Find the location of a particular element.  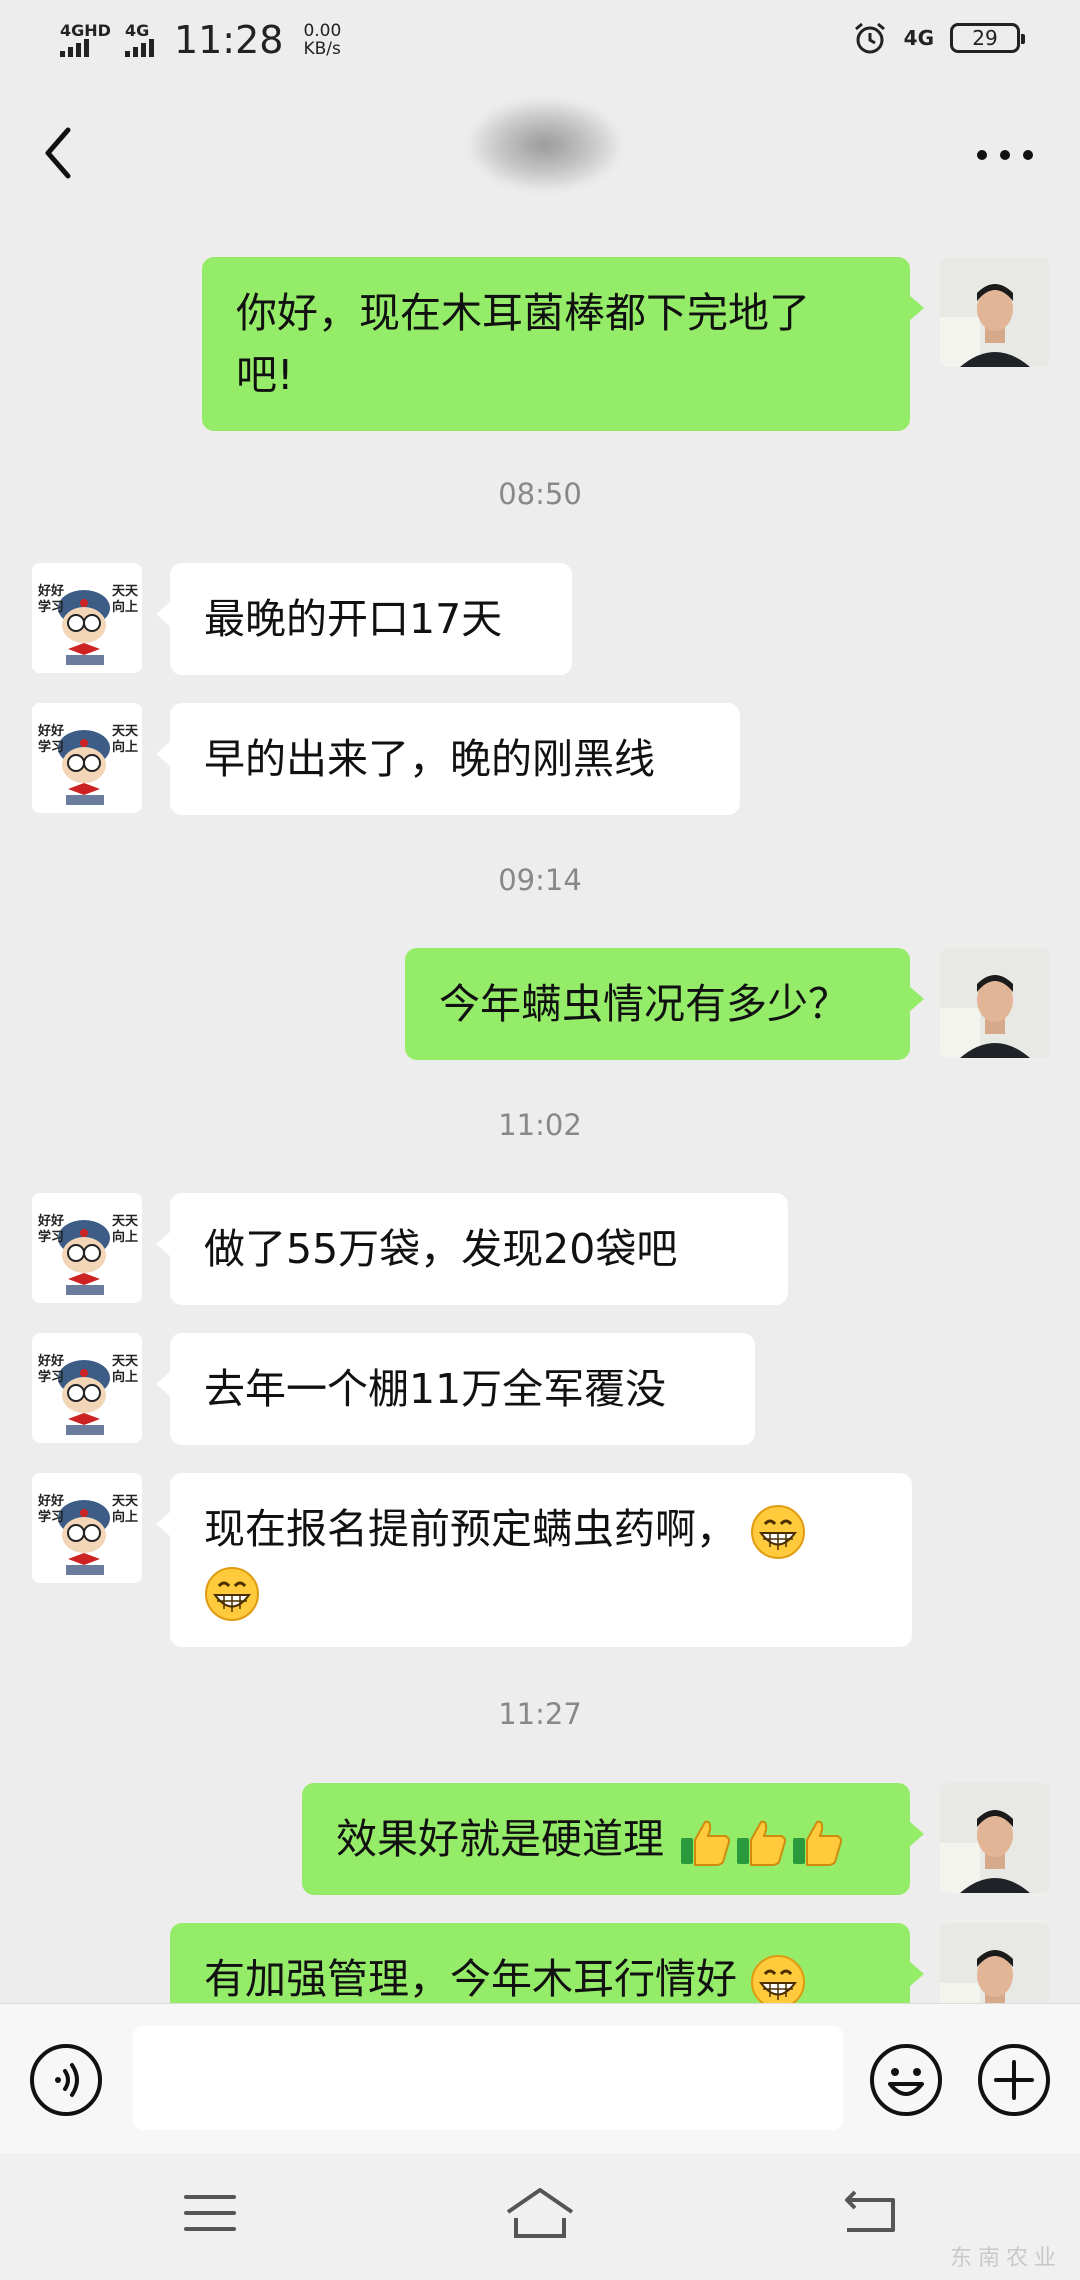

timestamp: 09:14 is located at coordinates (540, 880).